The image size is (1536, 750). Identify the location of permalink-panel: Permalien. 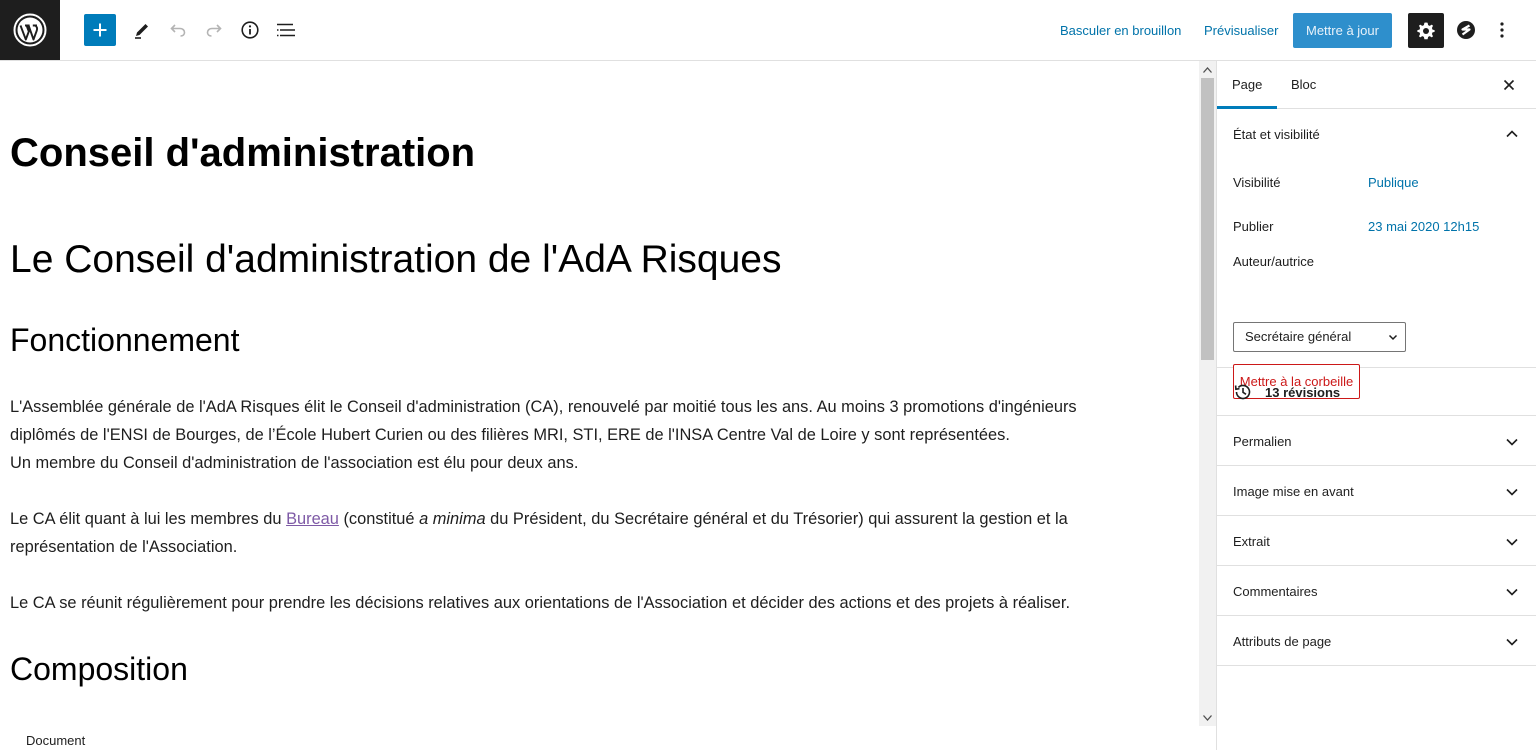
(1376, 441).